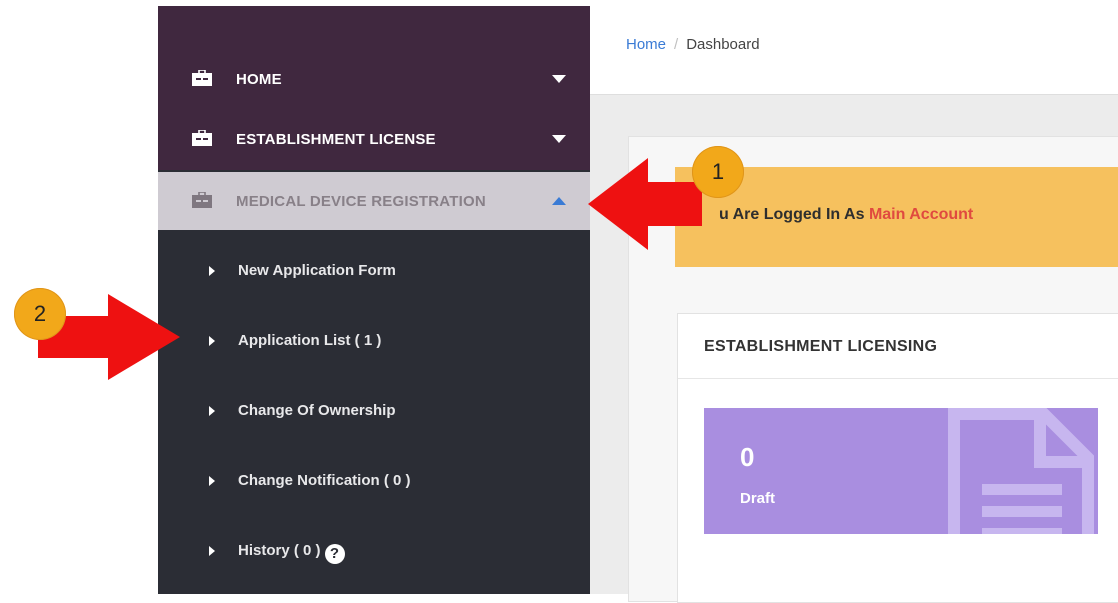 The image size is (1118, 603). What do you see at coordinates (559, 201) in the screenshot?
I see `caret-up-icon` at bounding box center [559, 201].